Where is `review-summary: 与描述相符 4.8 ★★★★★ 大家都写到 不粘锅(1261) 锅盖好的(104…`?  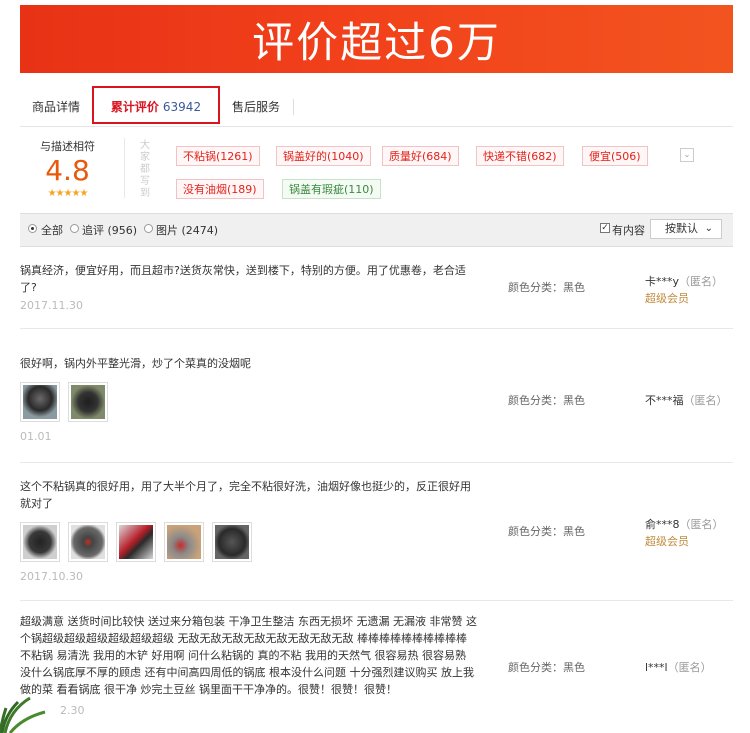 review-summary: 与描述相符 4.8 ★★★★★ 大家都写到 不粘锅(1261) 锅盖好的(104… is located at coordinates (376, 169).